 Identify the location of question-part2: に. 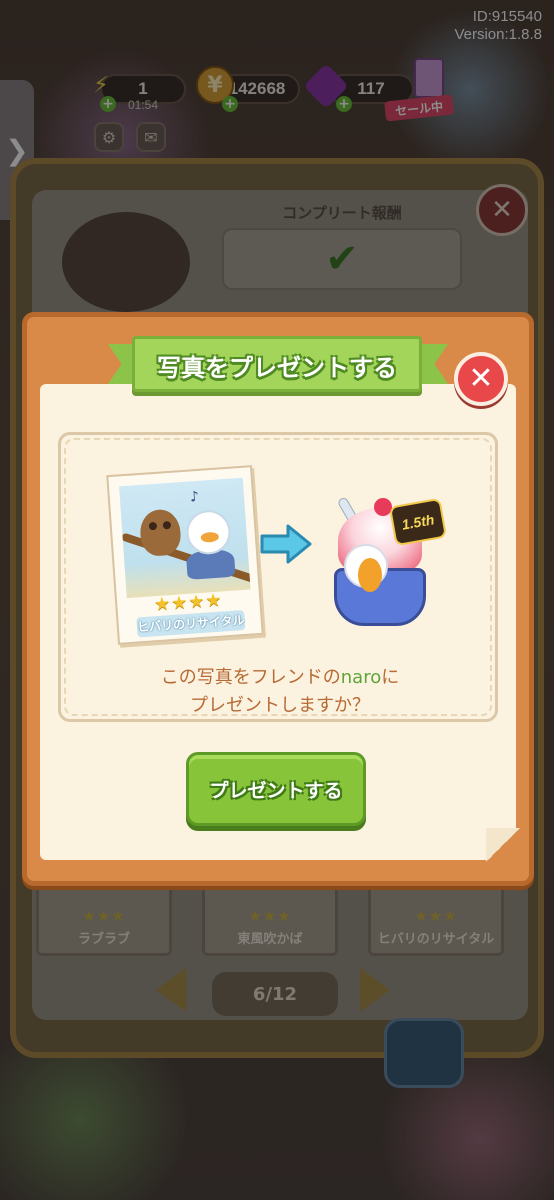
(390, 677).